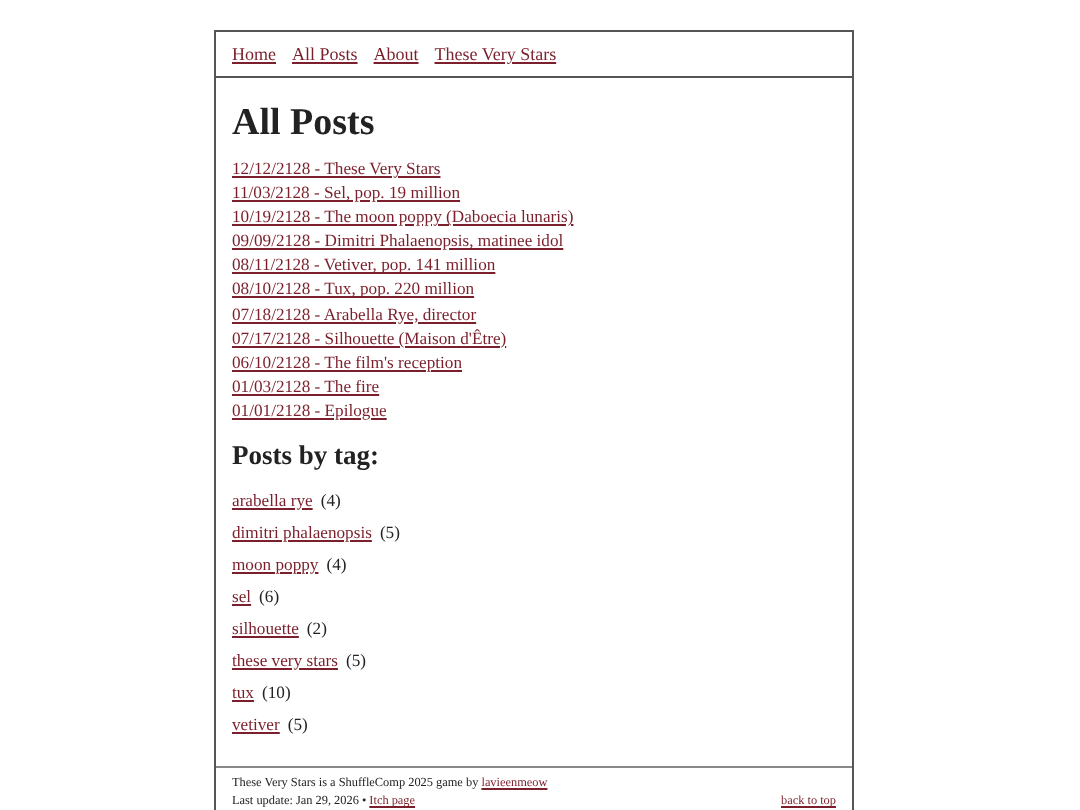  What do you see at coordinates (325, 54) in the screenshot?
I see `nav-link: All Posts` at bounding box center [325, 54].